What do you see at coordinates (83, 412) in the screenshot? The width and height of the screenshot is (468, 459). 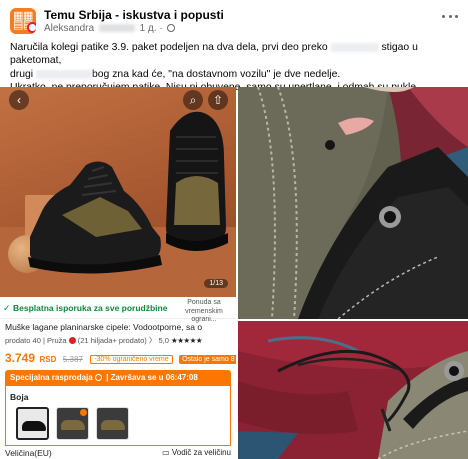 I see `hot-icon` at bounding box center [83, 412].